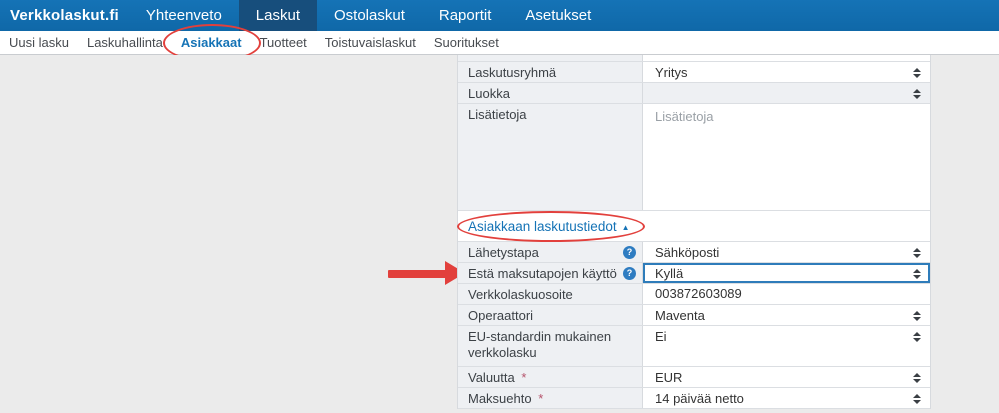 This screenshot has height=413, width=999. I want to click on table-row-partial, so click(694, 58).